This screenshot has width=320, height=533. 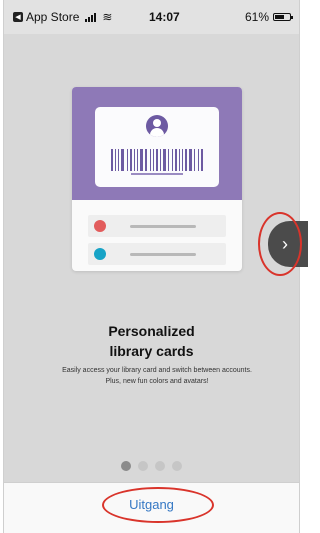 I want to click on wifi-icon: ≋, so click(x=107, y=17).